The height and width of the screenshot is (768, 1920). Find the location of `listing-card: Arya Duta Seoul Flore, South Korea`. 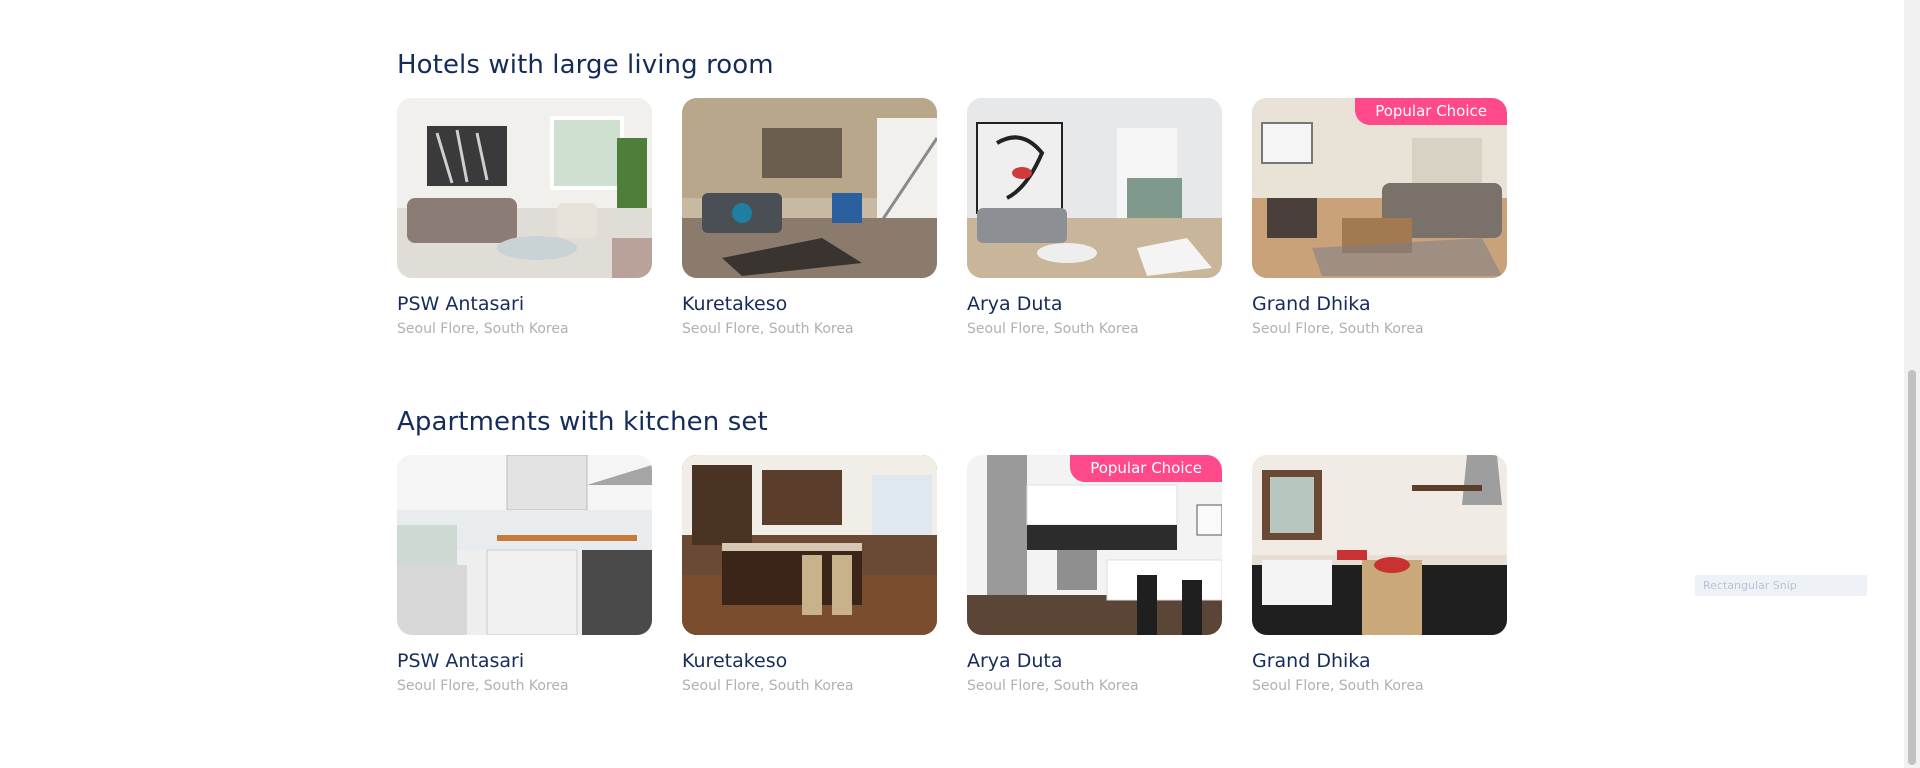

listing-card: Arya Duta Seoul Flore, South Korea is located at coordinates (1094, 217).